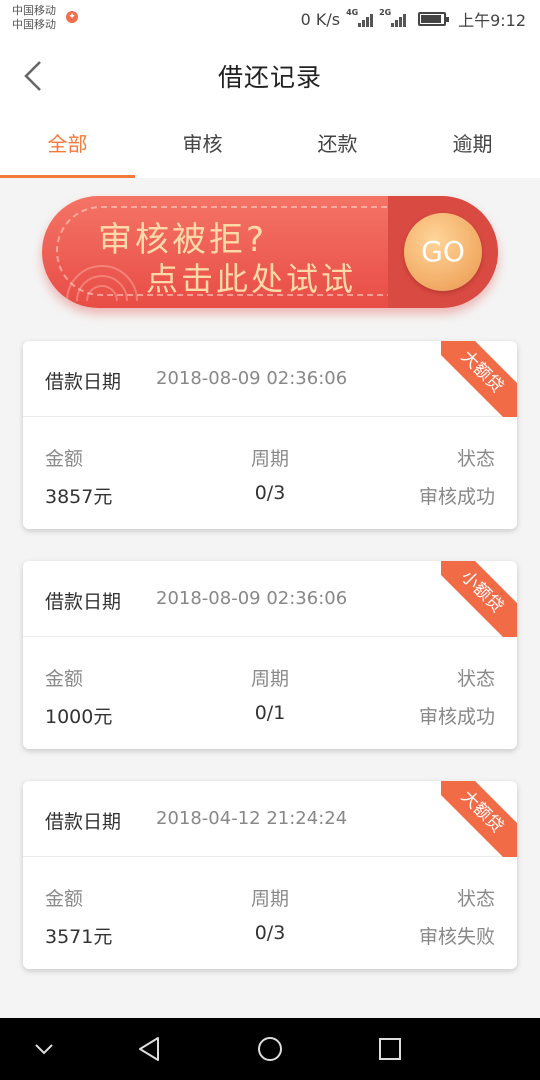 The image size is (540, 1080). I want to click on chevron-down-icon, so click(44, 1049).